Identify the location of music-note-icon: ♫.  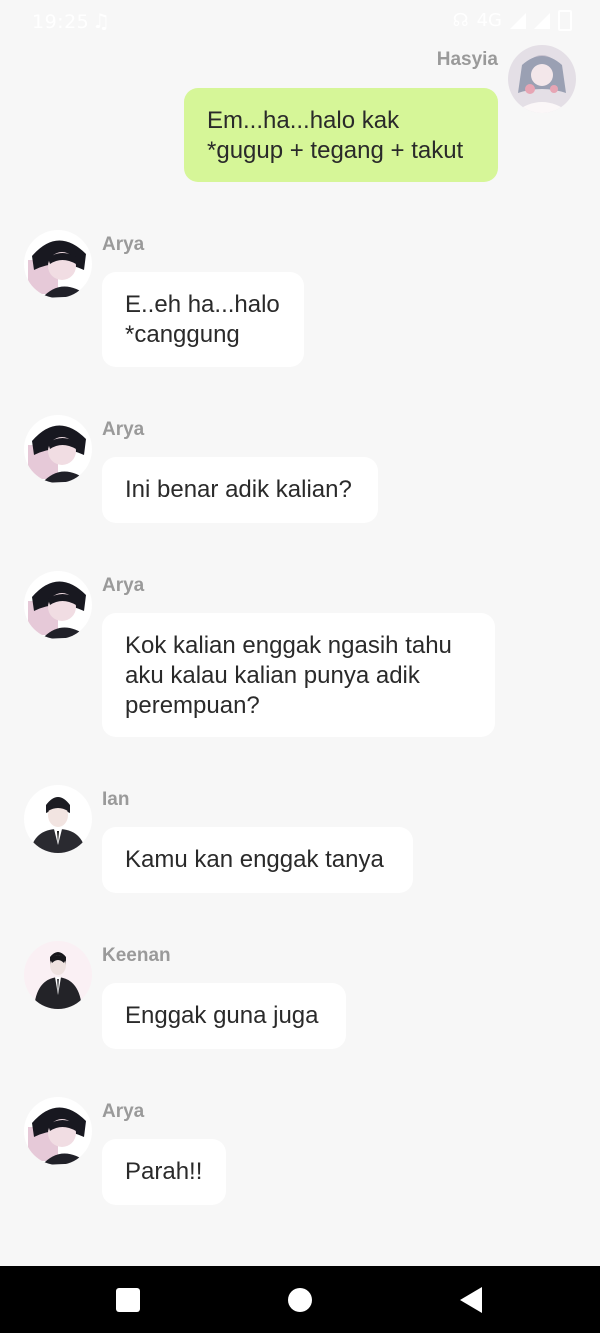
(101, 21).